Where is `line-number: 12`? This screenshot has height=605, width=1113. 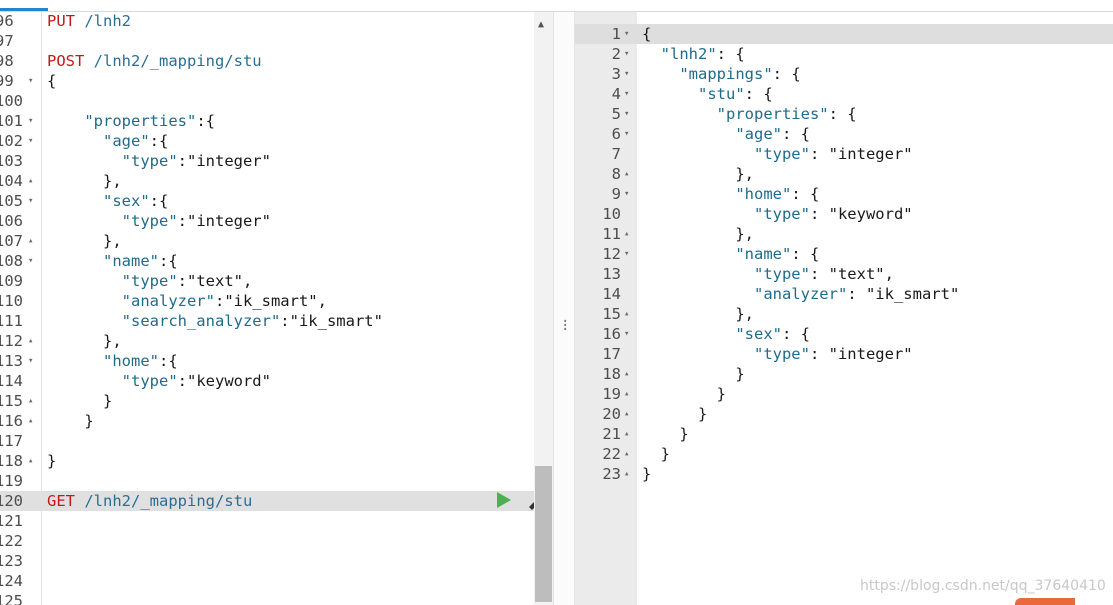 line-number: 12 is located at coordinates (611, 254).